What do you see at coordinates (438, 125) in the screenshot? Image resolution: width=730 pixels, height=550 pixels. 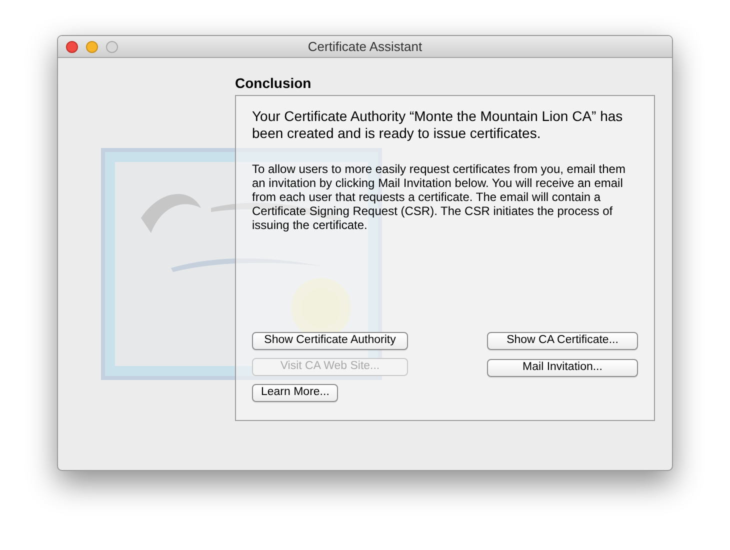 I see `result-message: Your Certificate Authority “Monte the Mountain Lion CA” has been created and is ready to issue certificates.` at bounding box center [438, 125].